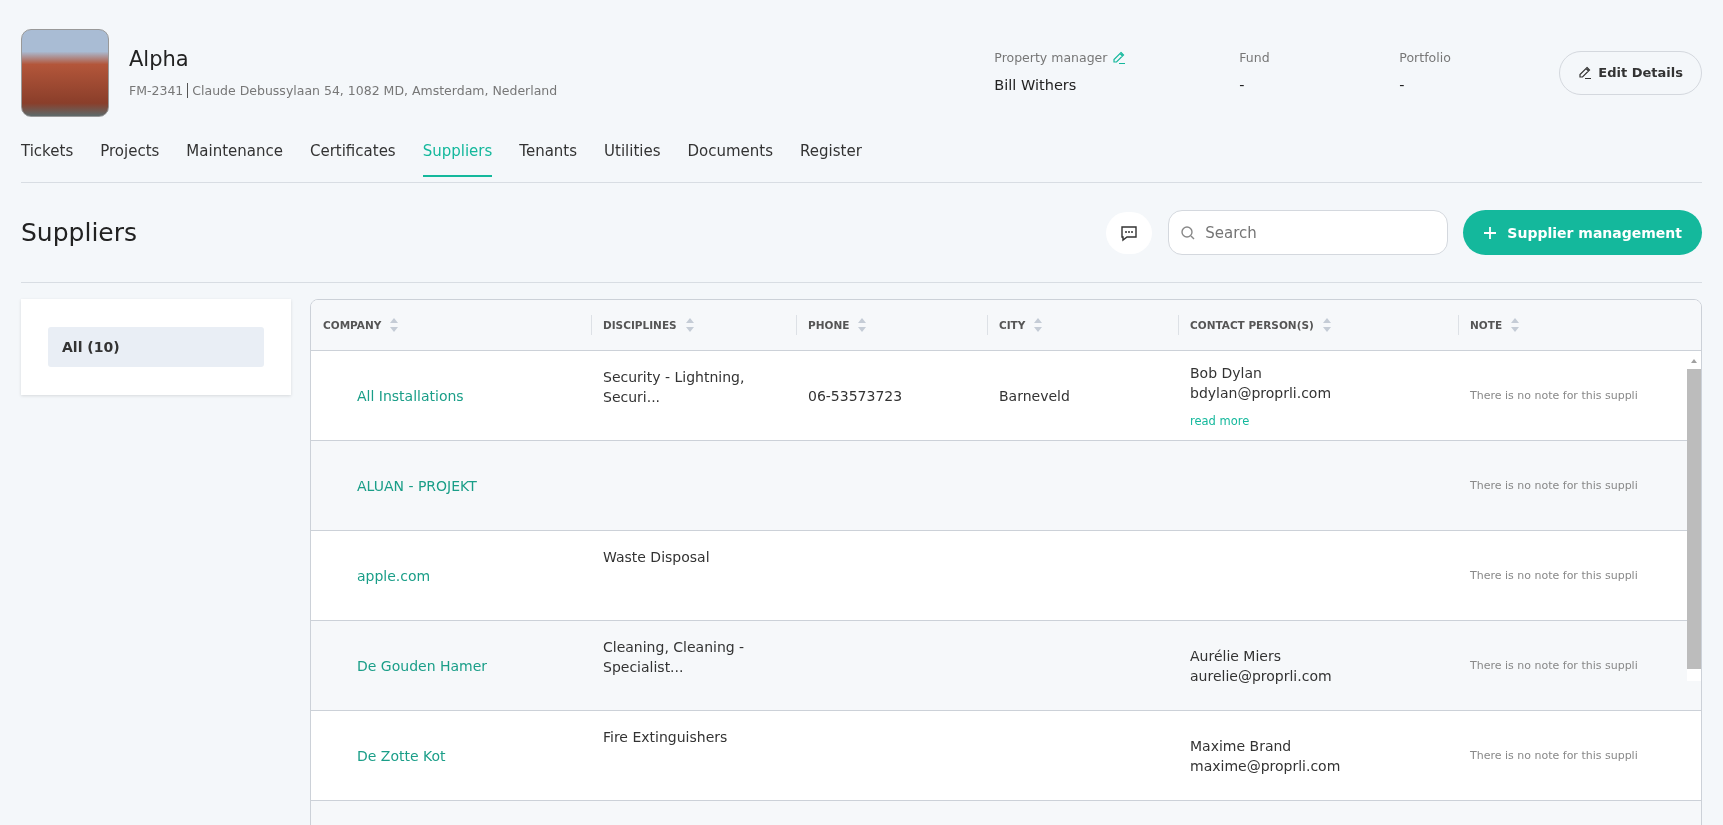 The height and width of the screenshot is (825, 1723). What do you see at coordinates (1425, 57) in the screenshot?
I see `meta-label: Portfolio` at bounding box center [1425, 57].